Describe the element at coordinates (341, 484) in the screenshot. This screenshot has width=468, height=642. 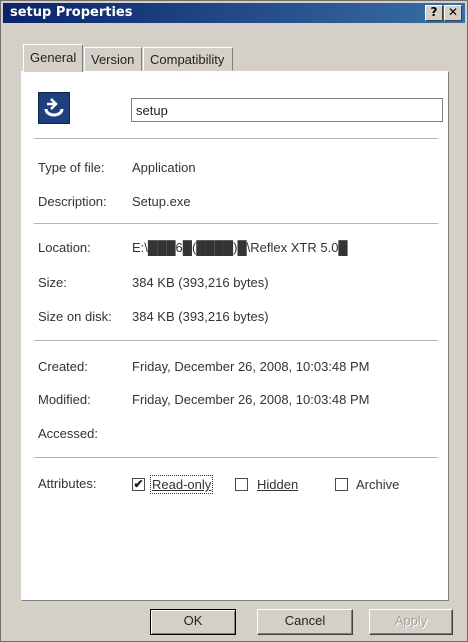
I see `archive-checkbox` at that location.